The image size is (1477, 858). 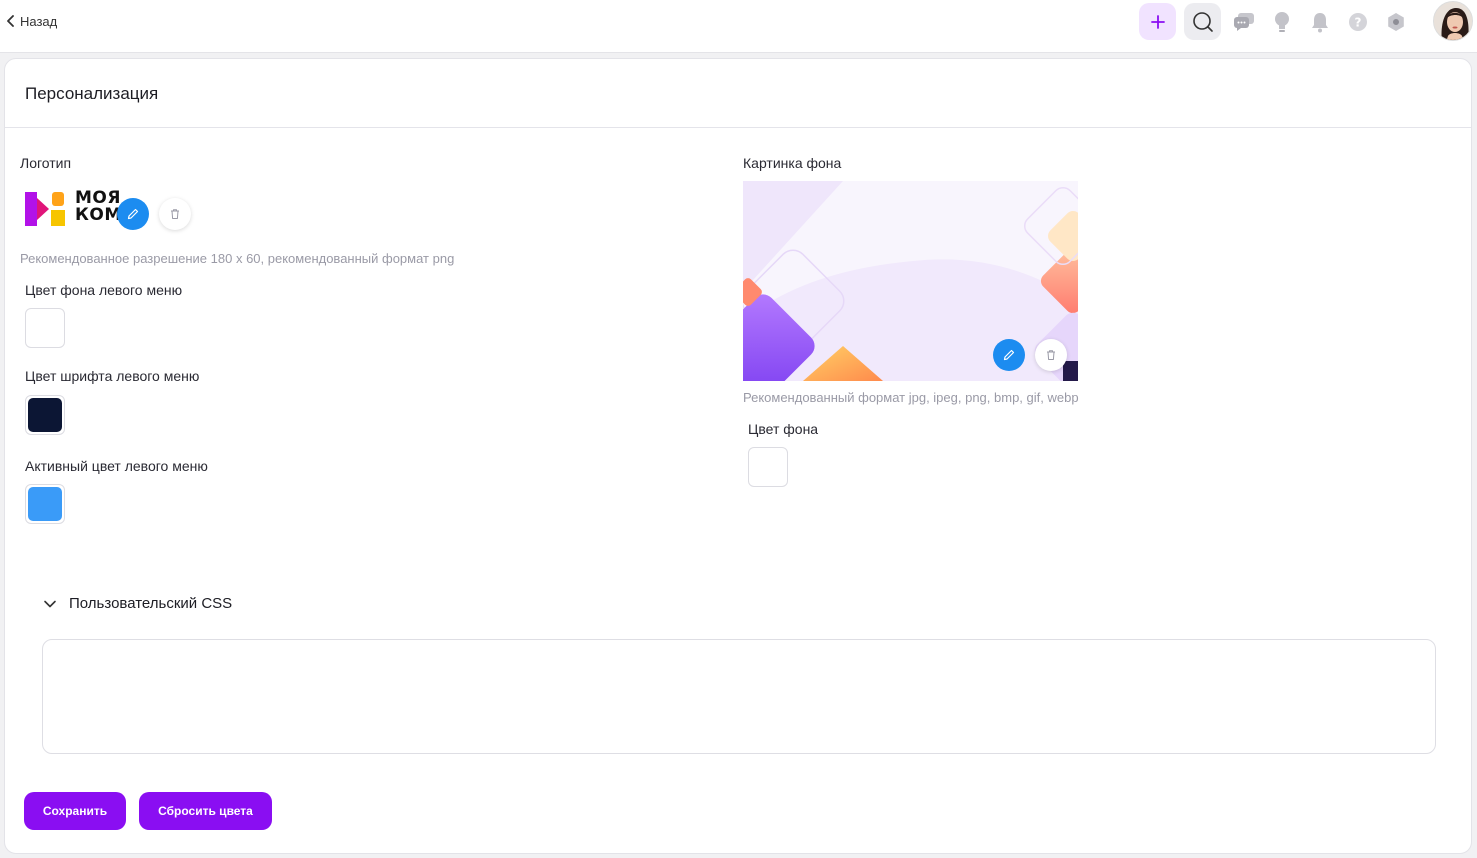 I want to click on user-avatar, so click(x=1453, y=21).